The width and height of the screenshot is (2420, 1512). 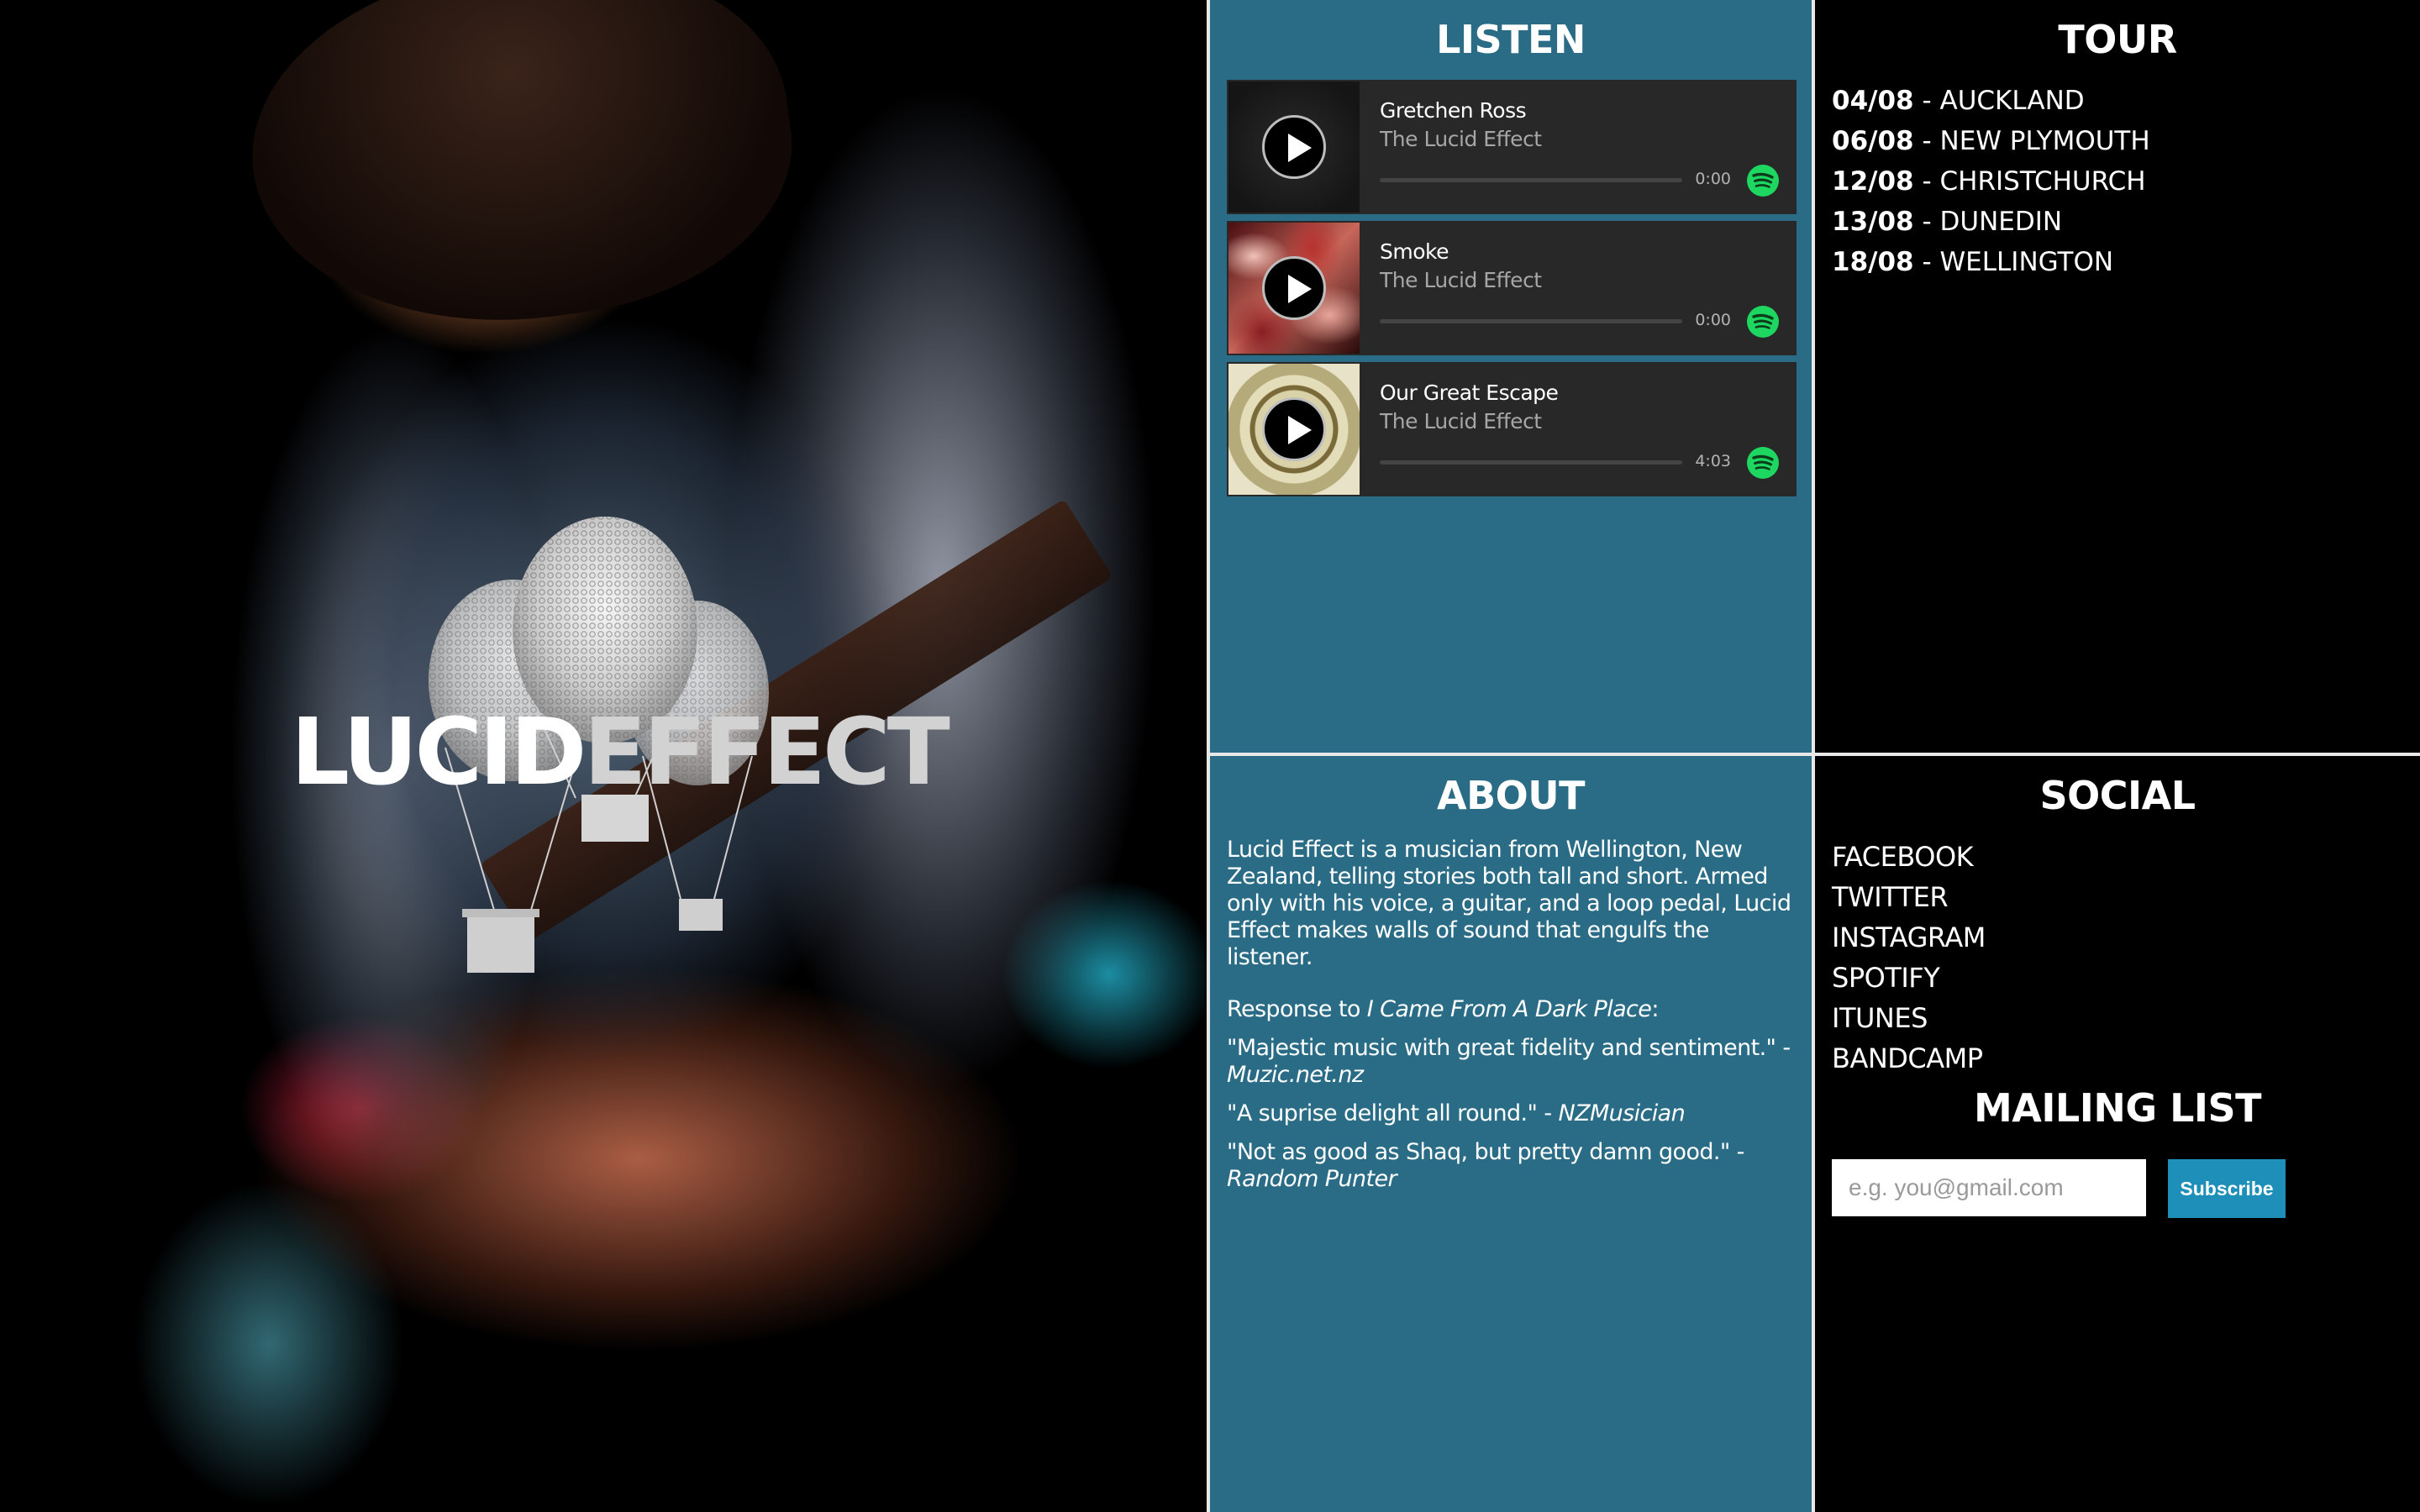 What do you see at coordinates (2117, 39) in the screenshot?
I see `tour-title: TOUR` at bounding box center [2117, 39].